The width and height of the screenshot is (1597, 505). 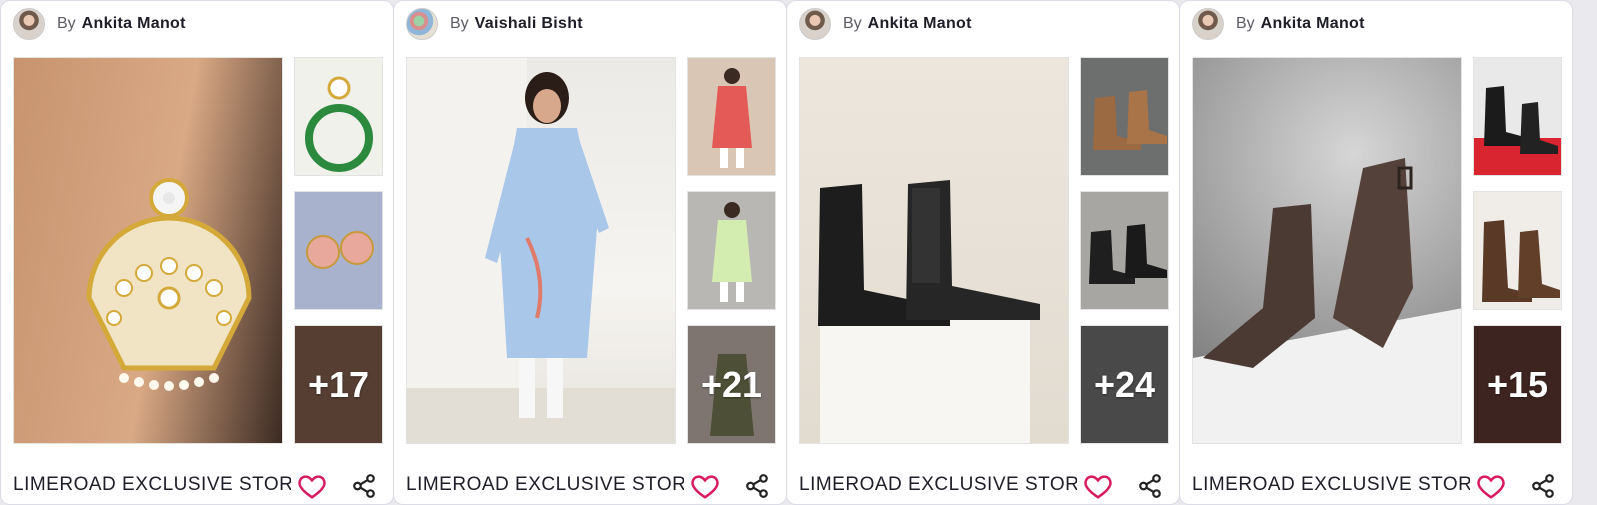 I want to click on lace-boots-illustration, so click(x=1521, y=261).